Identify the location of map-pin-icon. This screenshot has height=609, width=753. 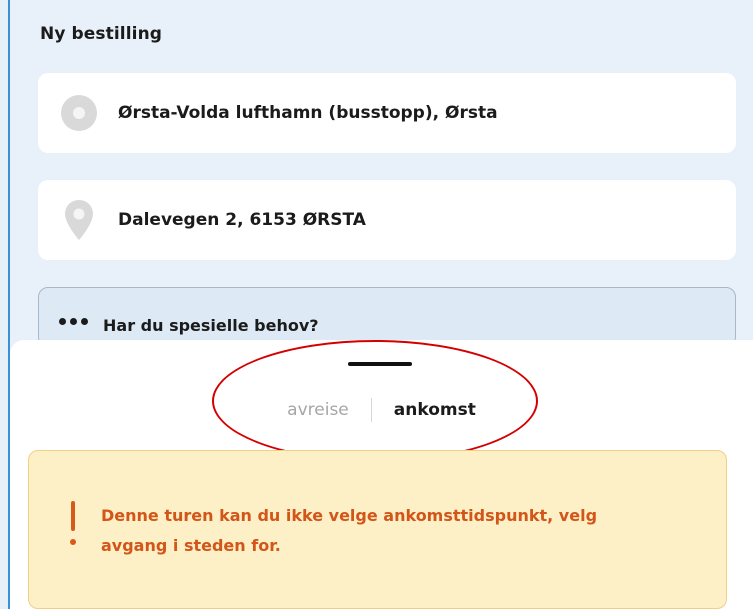
(79, 220).